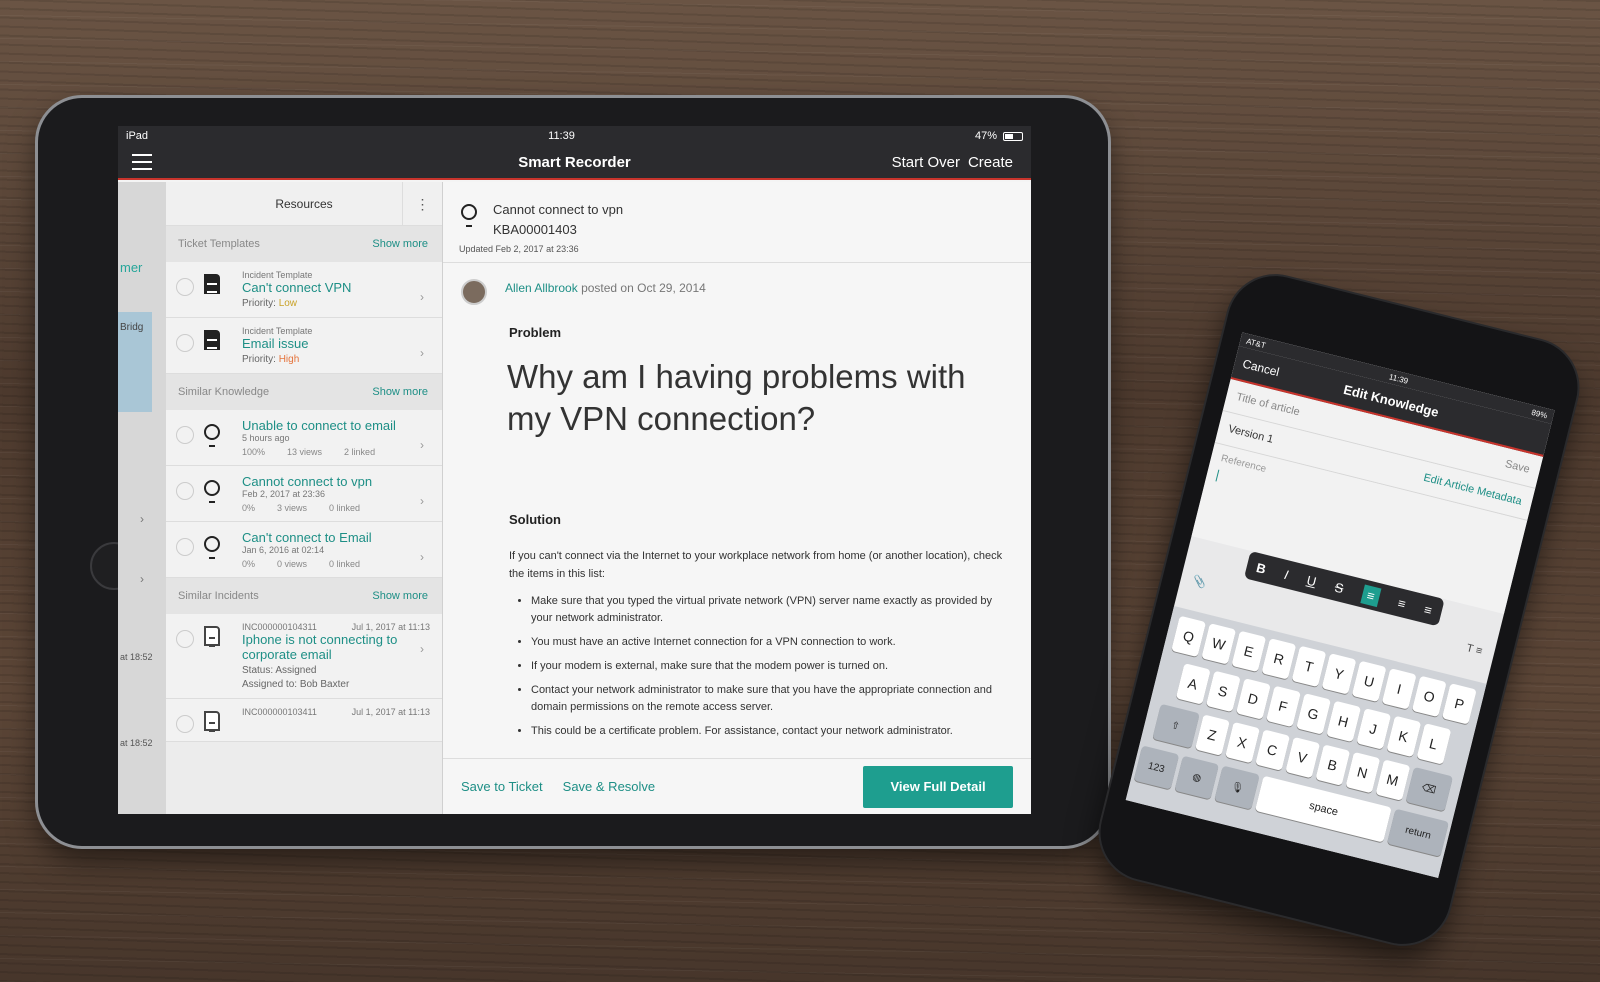 This screenshot has height=982, width=1600. What do you see at coordinates (1197, 777) in the screenshot?
I see `globe-key-icon: ◍` at bounding box center [1197, 777].